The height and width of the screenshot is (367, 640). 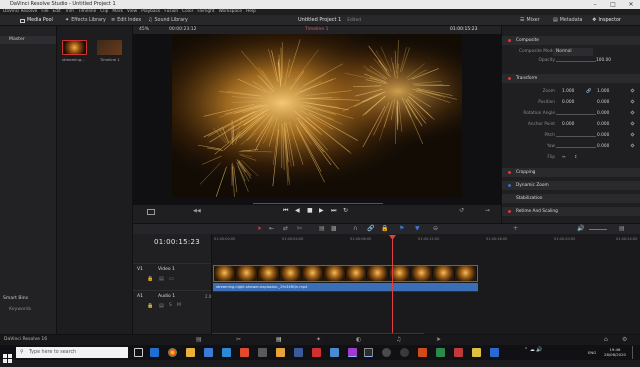 I want to click on match-frame-icon: ↺, so click(x=461, y=210).